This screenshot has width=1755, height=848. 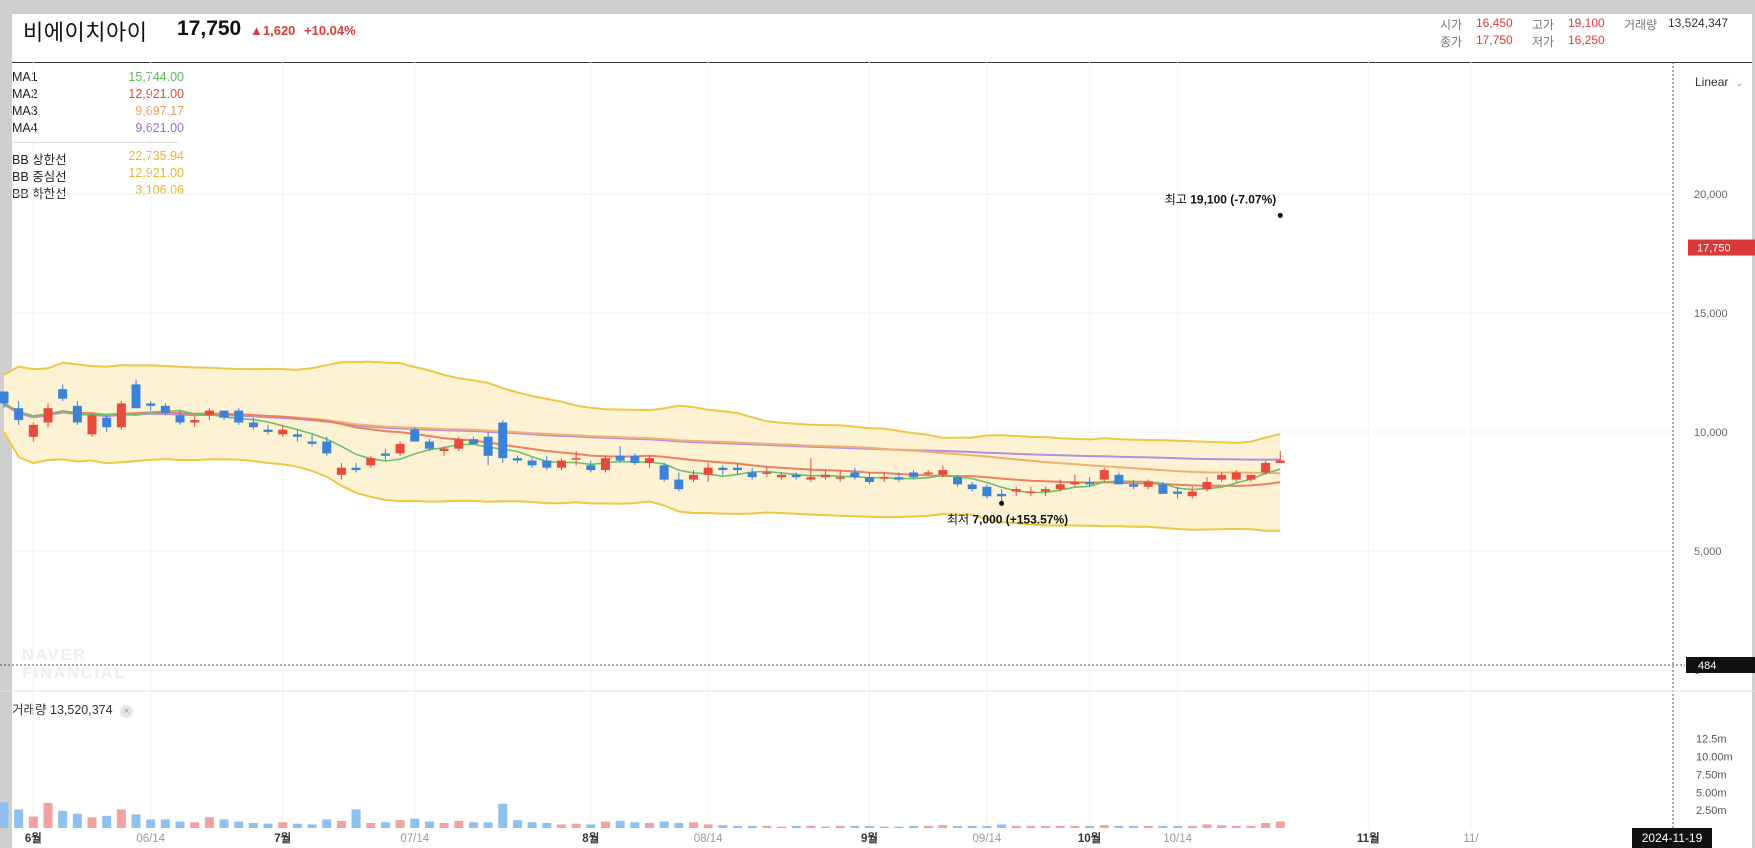 What do you see at coordinates (98, 128) in the screenshot?
I see `legend-ma4: MA4 9,621.00` at bounding box center [98, 128].